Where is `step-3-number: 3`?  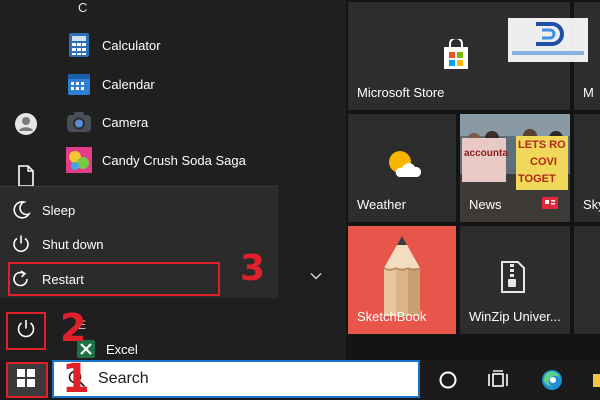
step-3-number: 3 is located at coordinates (253, 268).